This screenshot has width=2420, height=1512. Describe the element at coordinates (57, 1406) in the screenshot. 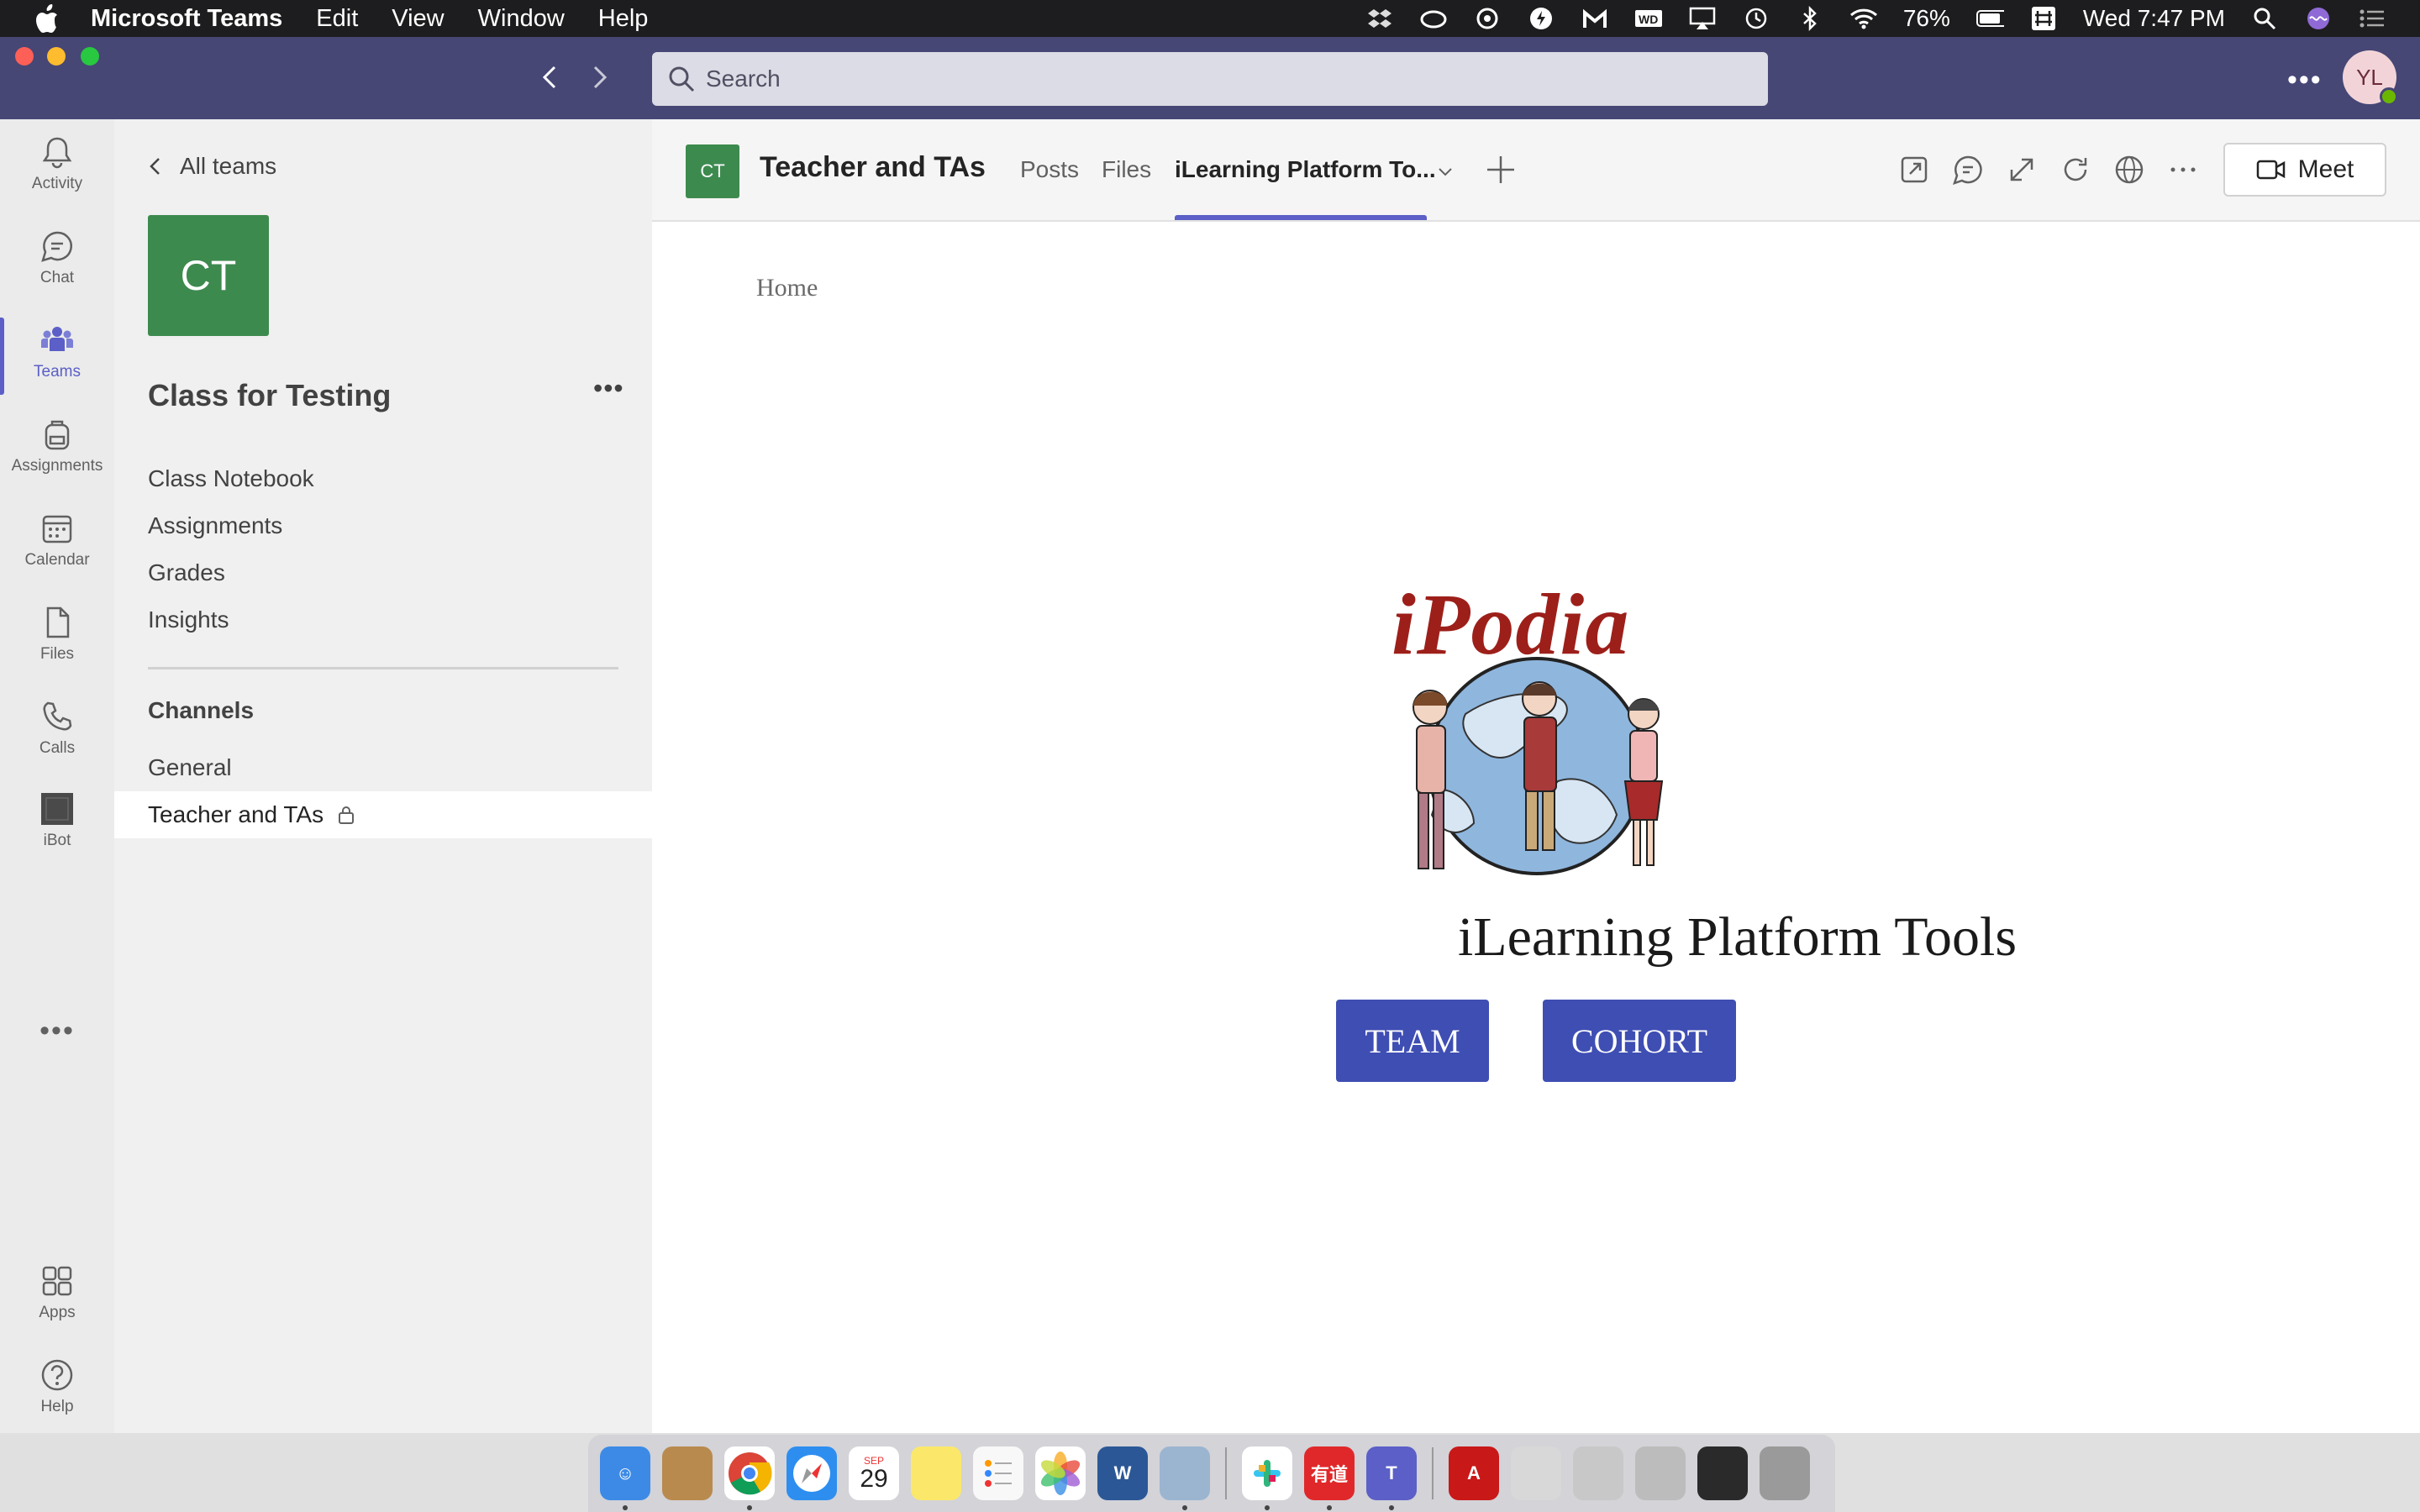

I see `rail-label: Help` at that location.